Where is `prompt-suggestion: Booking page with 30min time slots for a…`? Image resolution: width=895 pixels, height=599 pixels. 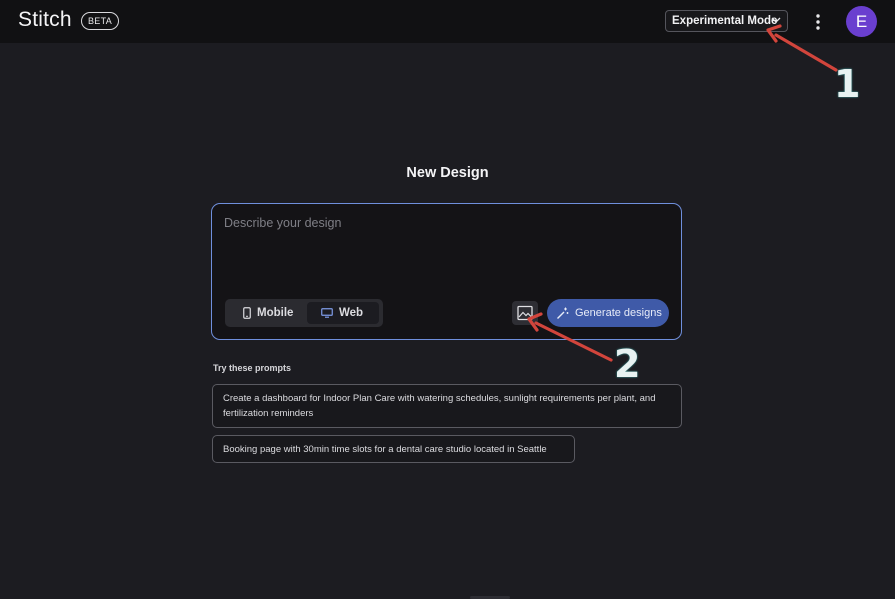 prompt-suggestion: Booking page with 30min time slots for a… is located at coordinates (393, 449).